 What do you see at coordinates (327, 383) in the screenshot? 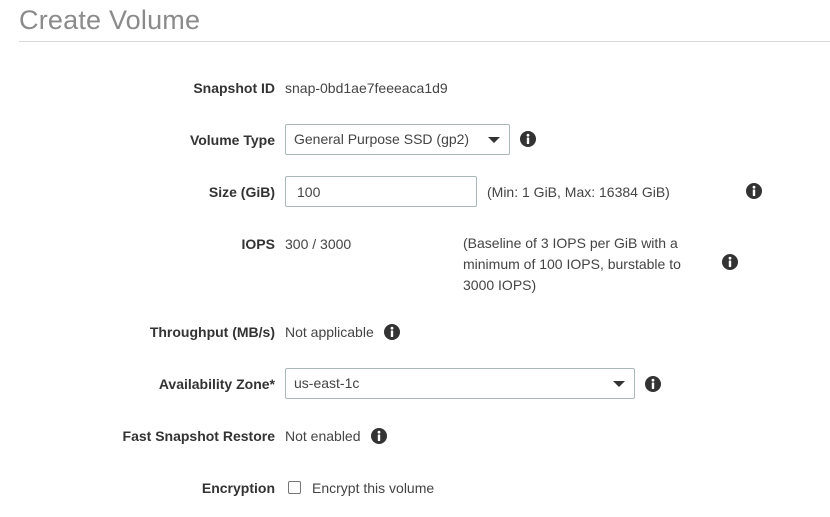
I see `availability-zone-selected: us-east-1c` at bounding box center [327, 383].